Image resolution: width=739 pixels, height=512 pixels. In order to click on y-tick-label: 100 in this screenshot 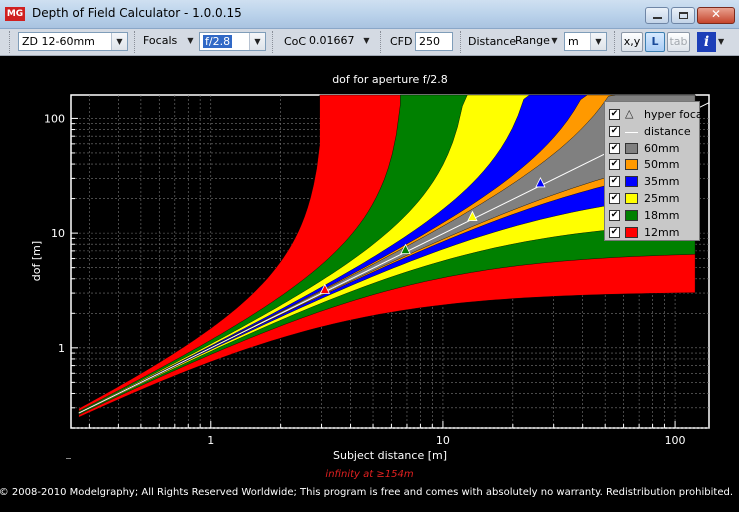, I will do `click(54, 118)`.